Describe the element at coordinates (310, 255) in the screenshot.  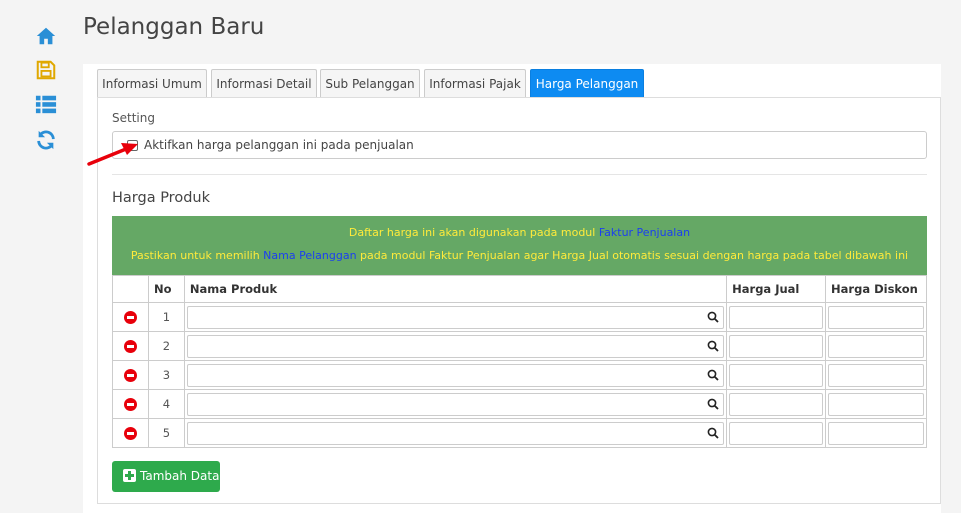
I see `nama-pelanggan-highlight: Nama Pelanggan` at that location.